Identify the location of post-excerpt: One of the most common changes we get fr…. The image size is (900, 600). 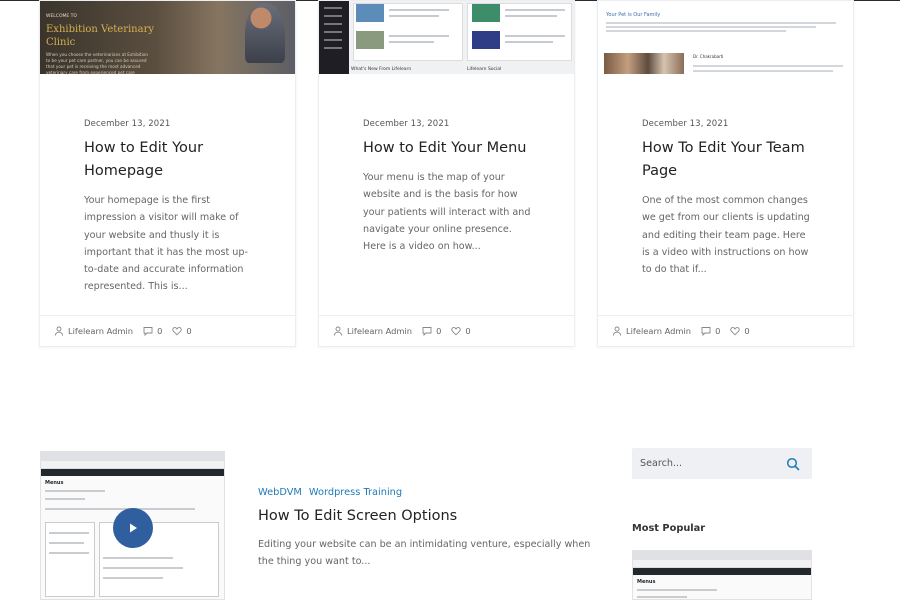
(726, 235).